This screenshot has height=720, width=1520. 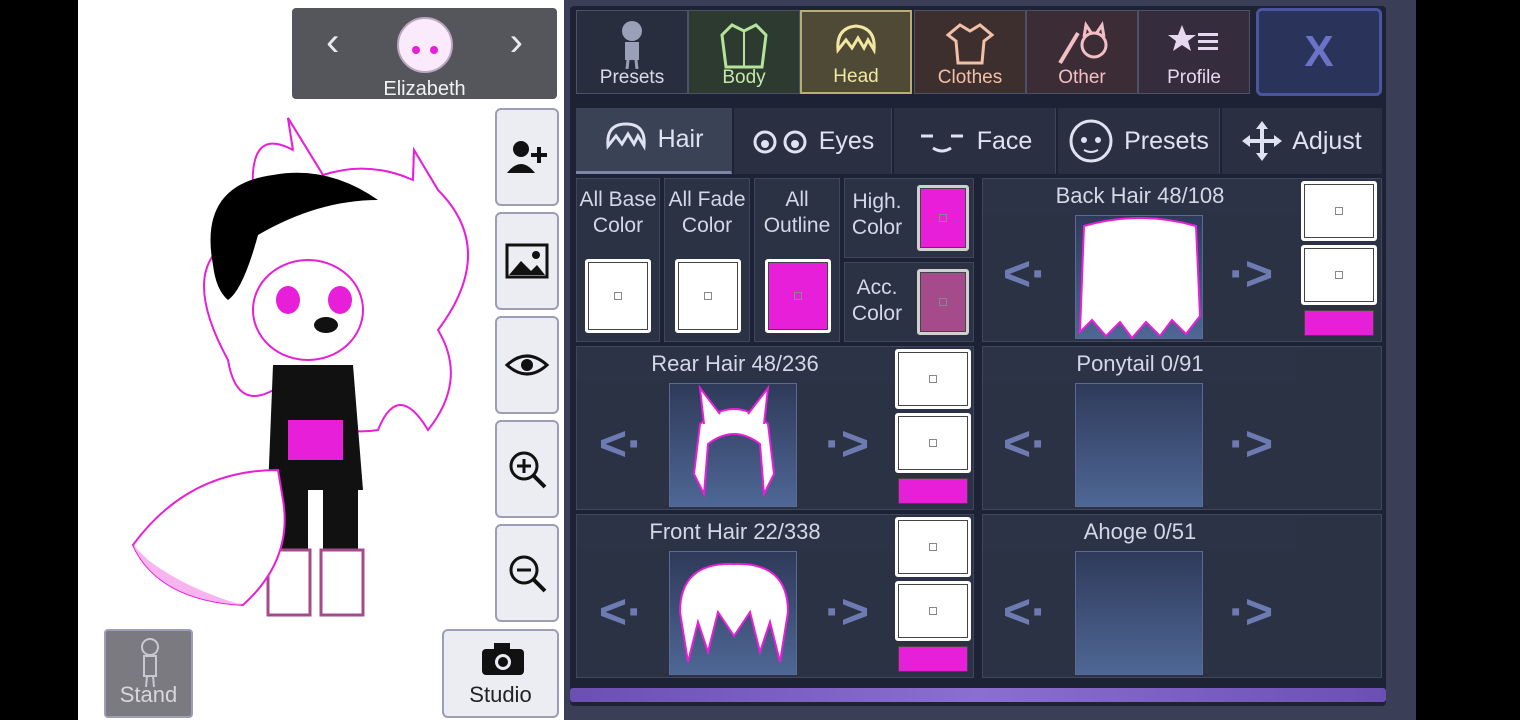 What do you see at coordinates (1327, 140) in the screenshot?
I see `subtab-adjust-label: Adjust` at bounding box center [1327, 140].